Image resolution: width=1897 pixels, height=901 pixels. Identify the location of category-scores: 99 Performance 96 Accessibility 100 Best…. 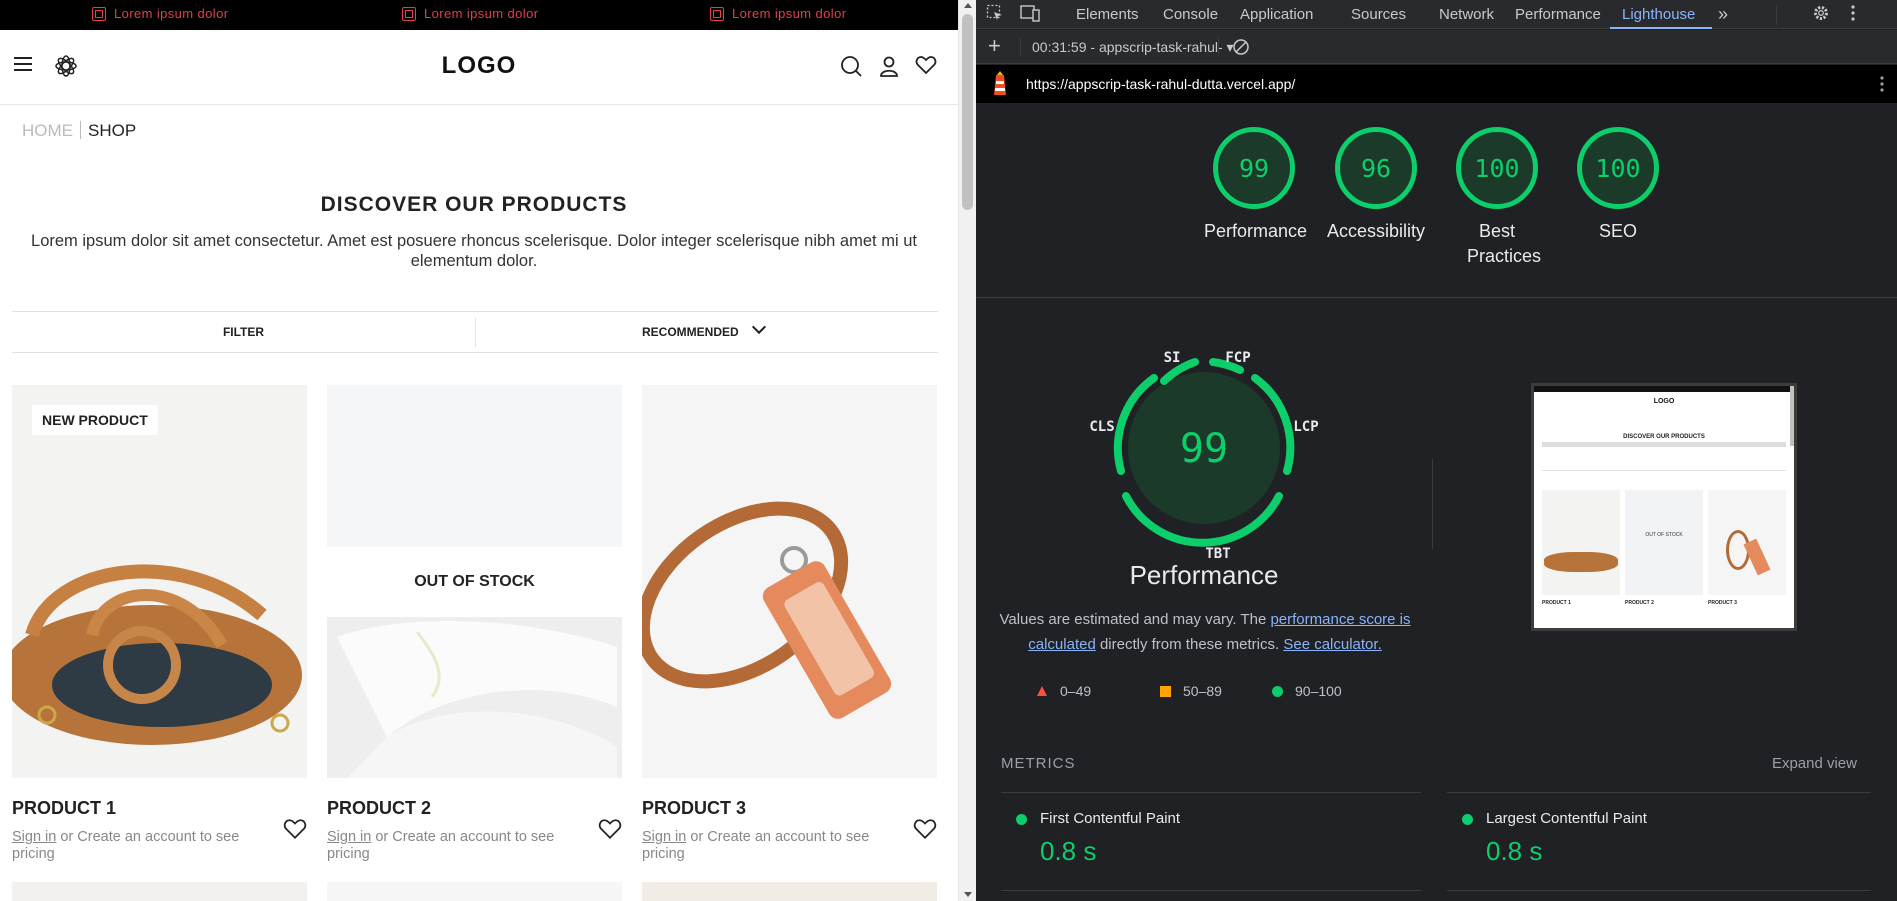
(1436, 200).